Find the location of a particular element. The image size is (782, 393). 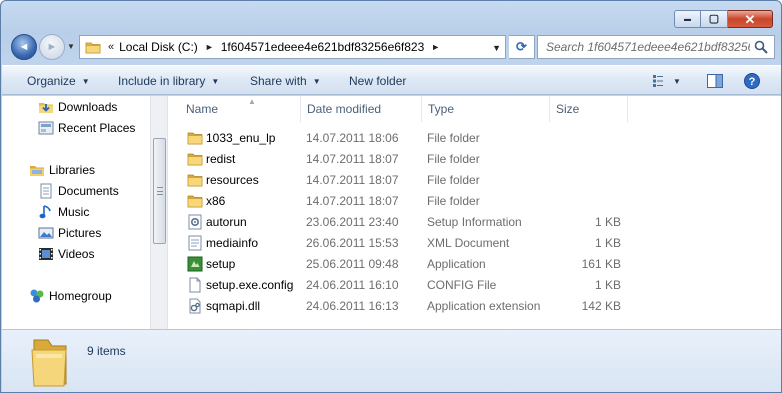

new-folder-button: New folder is located at coordinates (377, 81).